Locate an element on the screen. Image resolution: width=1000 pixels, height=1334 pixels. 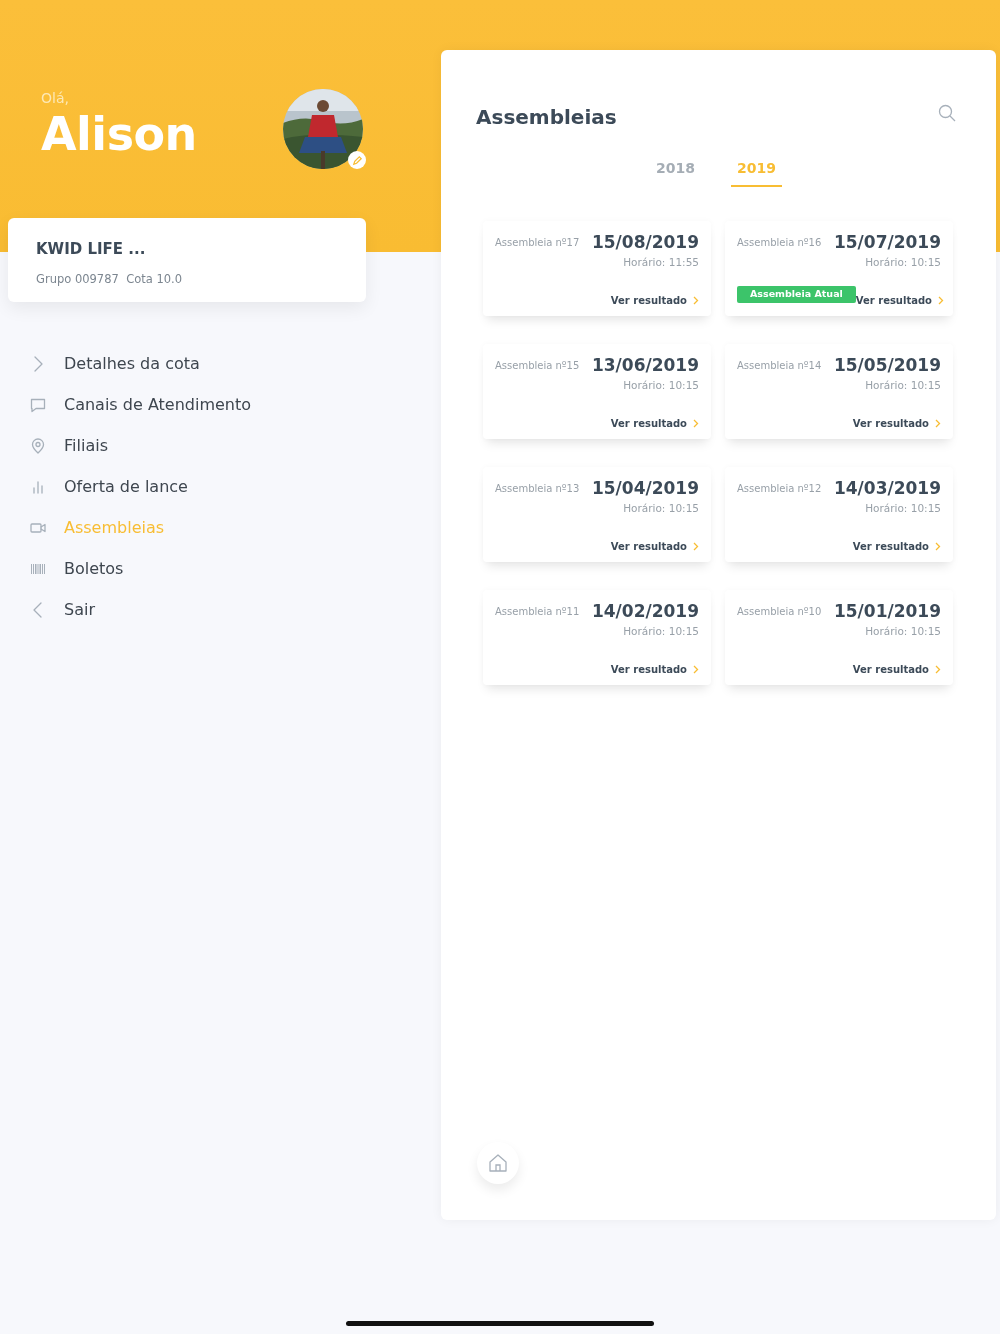
location-pin-icon is located at coordinates (38, 446).